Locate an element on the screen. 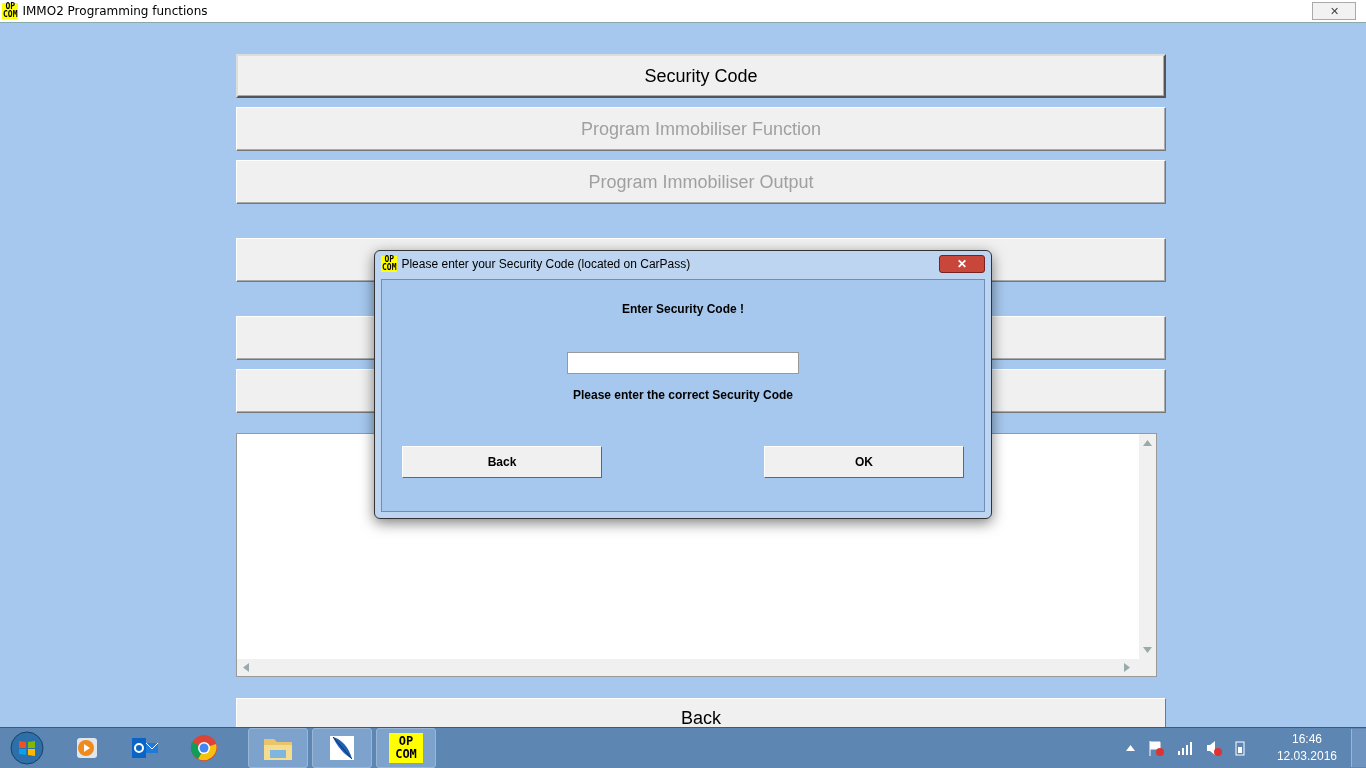 The width and height of the screenshot is (1366, 768). clock-time: 16:46 is located at coordinates (1306, 739).